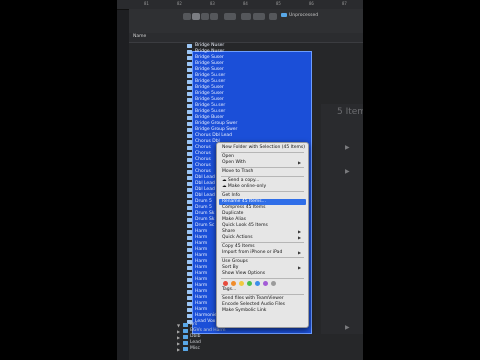  Describe the element at coordinates (246, 38) in the screenshot. I see `name-column-header: Name` at that location.